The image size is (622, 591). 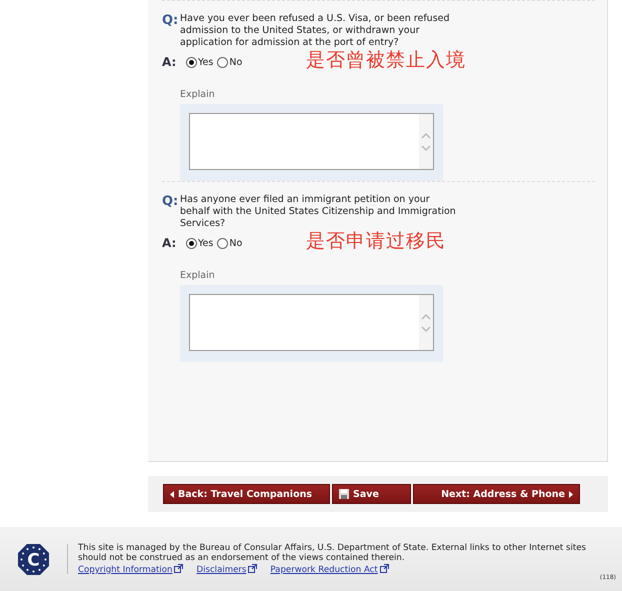 I want to click on annotation-text: 是否曾被禁止入境, so click(x=386, y=60).